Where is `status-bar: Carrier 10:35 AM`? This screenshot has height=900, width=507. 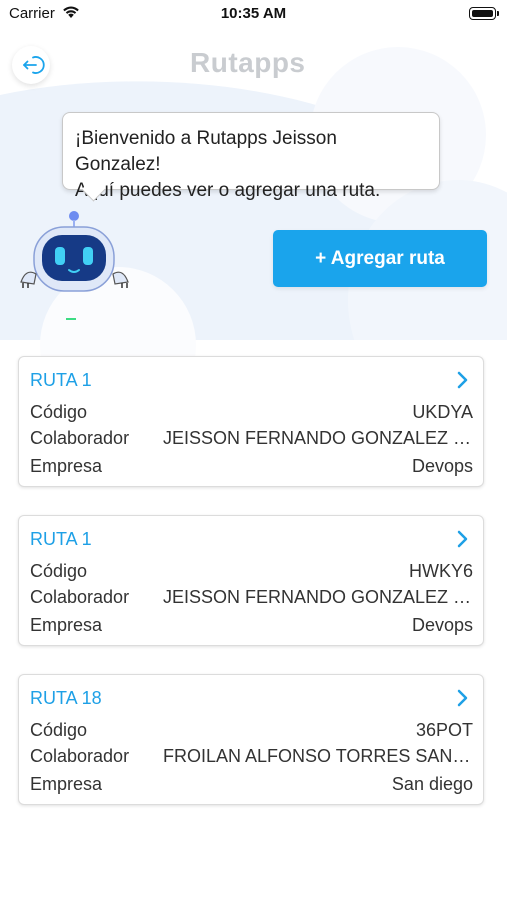
status-bar: Carrier 10:35 AM is located at coordinates (253, 15).